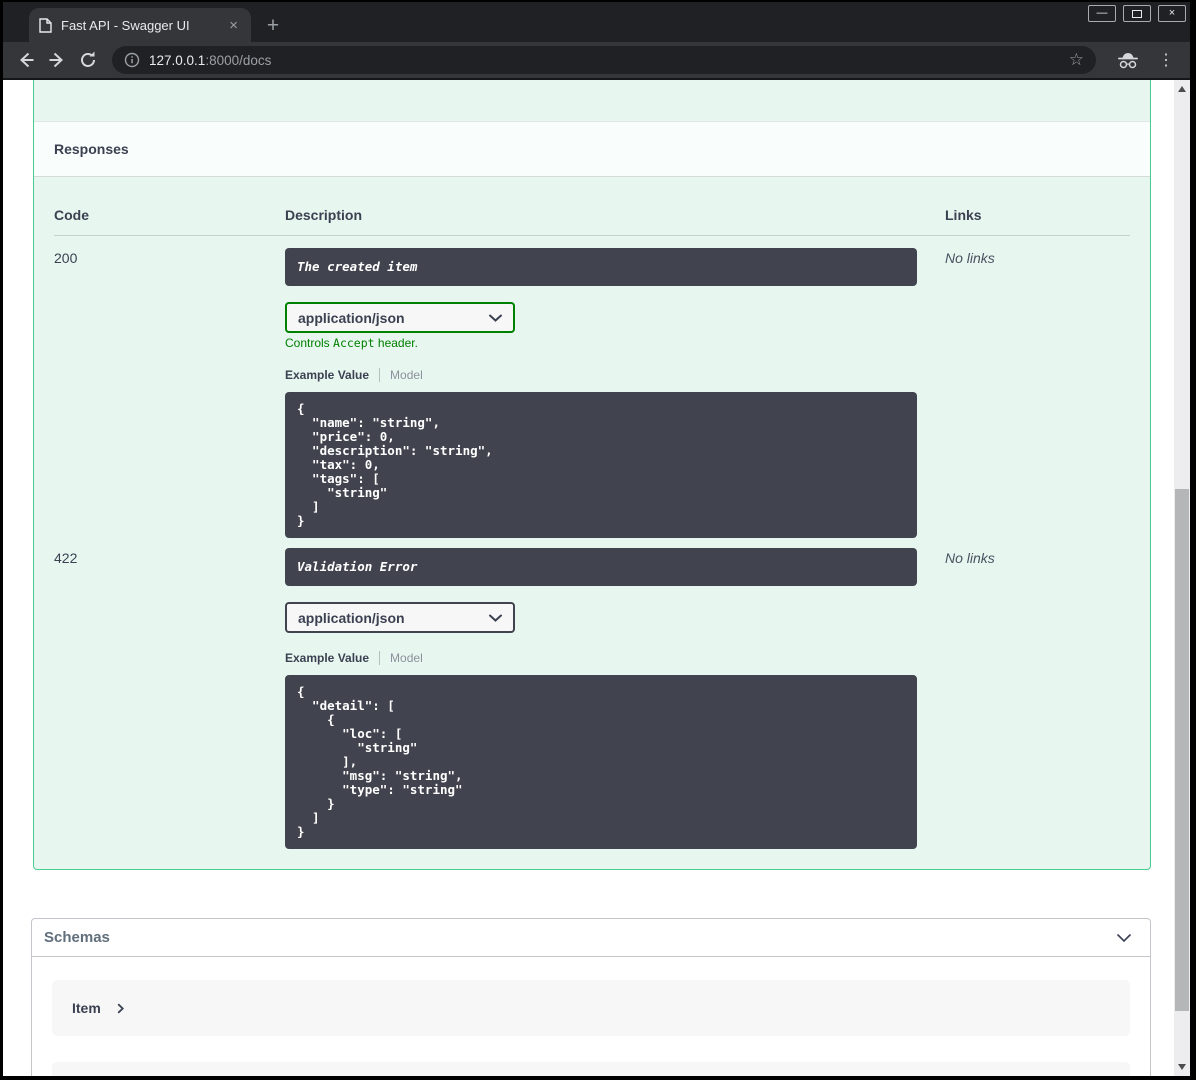  I want to click on tab-strip: Fast API - Swagger UI × + — ×, so click(596, 22).